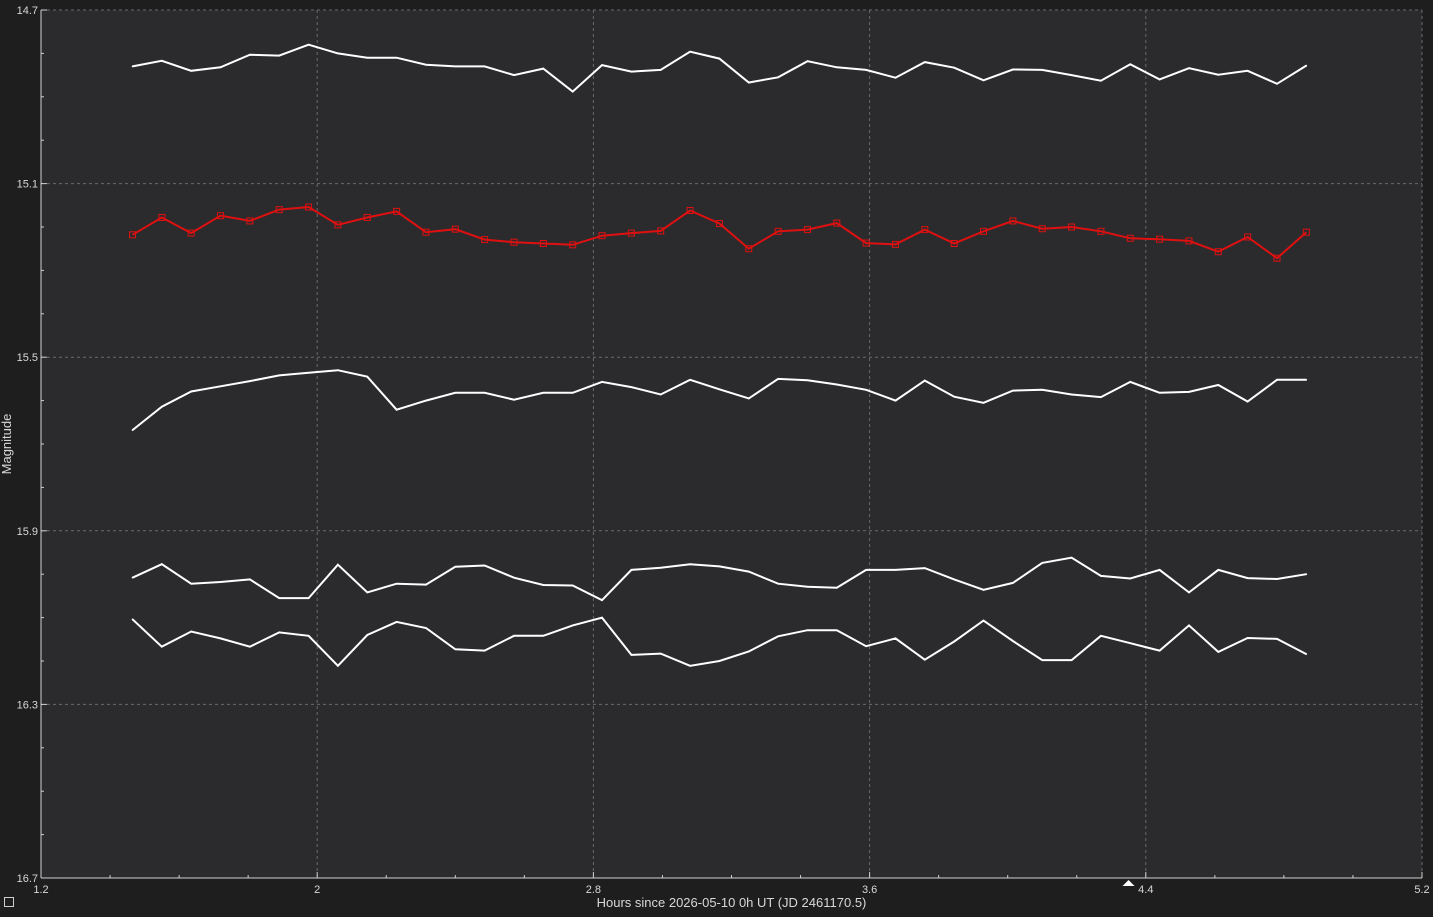  Describe the element at coordinates (1421, 890) in the screenshot. I see `x-tick-label: 5.2` at that location.